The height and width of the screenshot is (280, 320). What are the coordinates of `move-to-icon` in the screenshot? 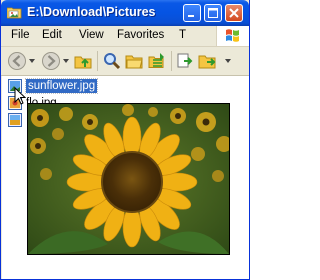 It's located at (185, 61).